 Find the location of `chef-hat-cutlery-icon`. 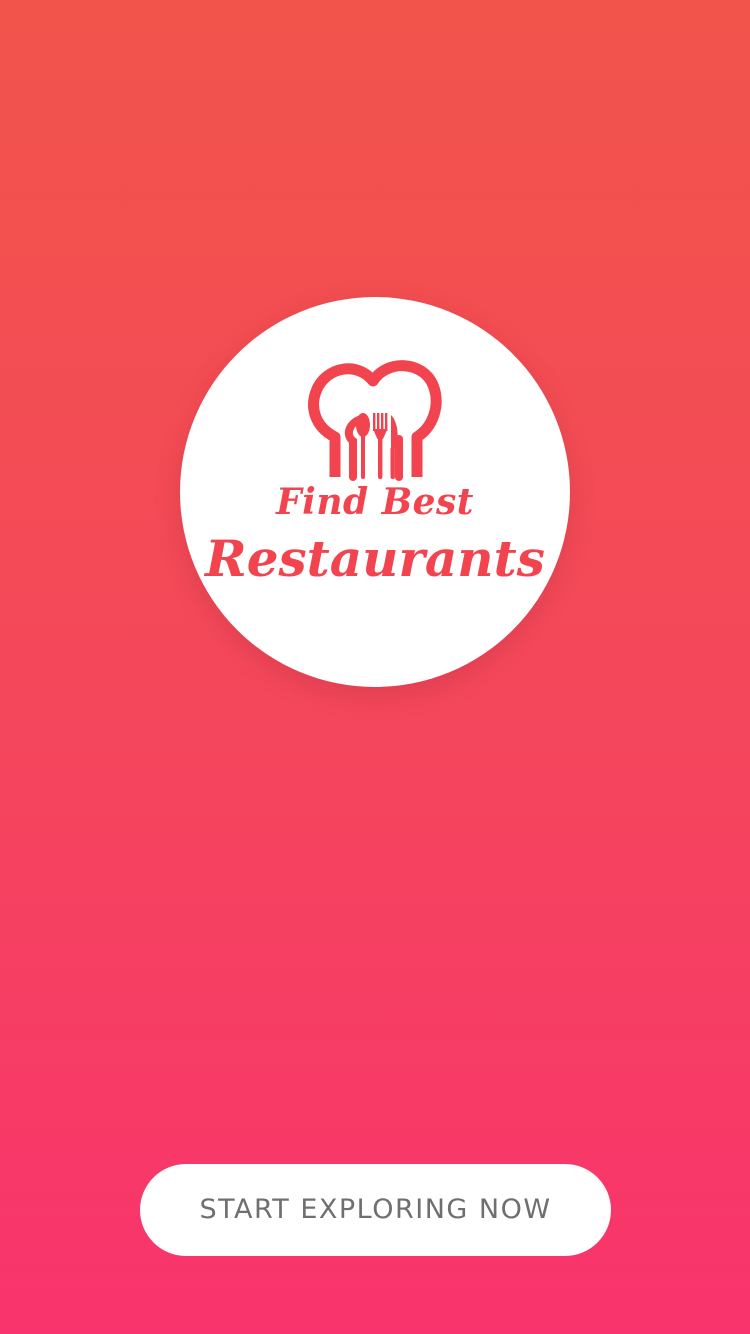

chef-hat-cutlery-icon is located at coordinates (375, 416).